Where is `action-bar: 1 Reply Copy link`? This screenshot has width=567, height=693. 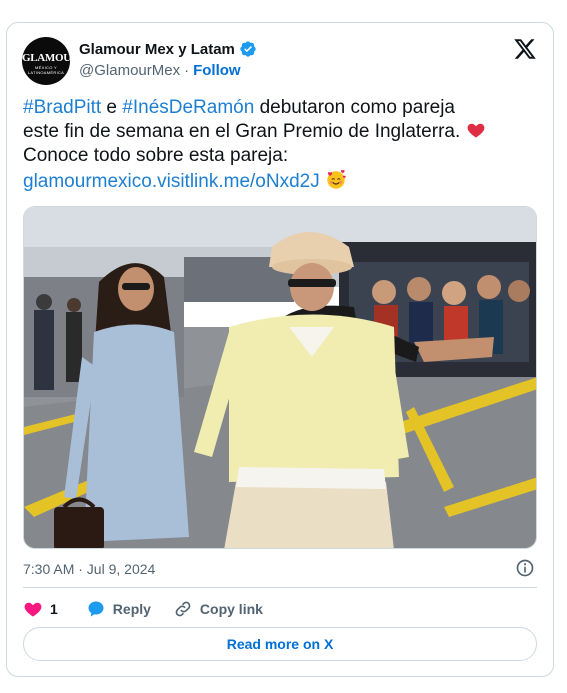
action-bar: 1 Reply Copy link is located at coordinates (154, 609).